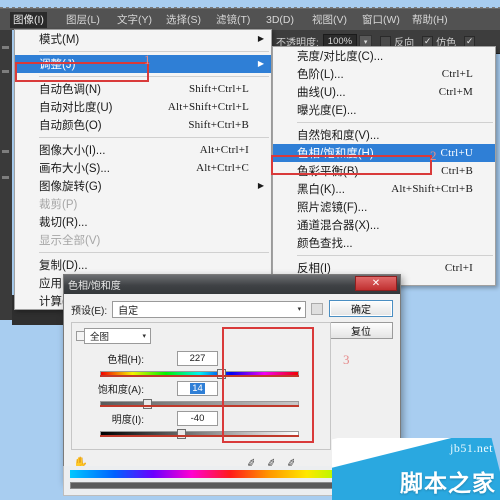  I want to click on menubar-item-type: 文字(Y), so click(134, 20).